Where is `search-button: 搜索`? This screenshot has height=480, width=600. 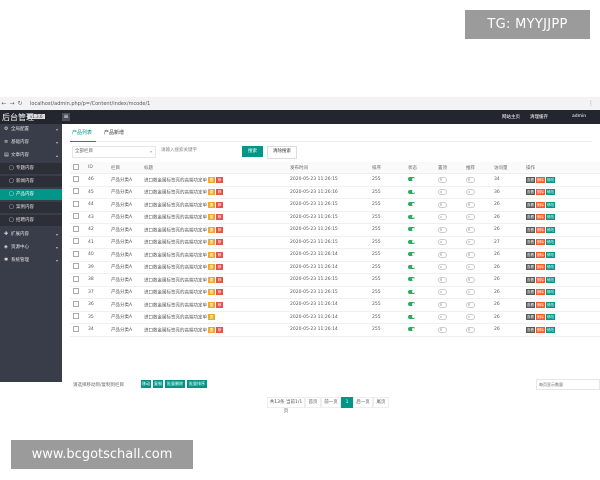 search-button: 搜索 is located at coordinates (252, 151).